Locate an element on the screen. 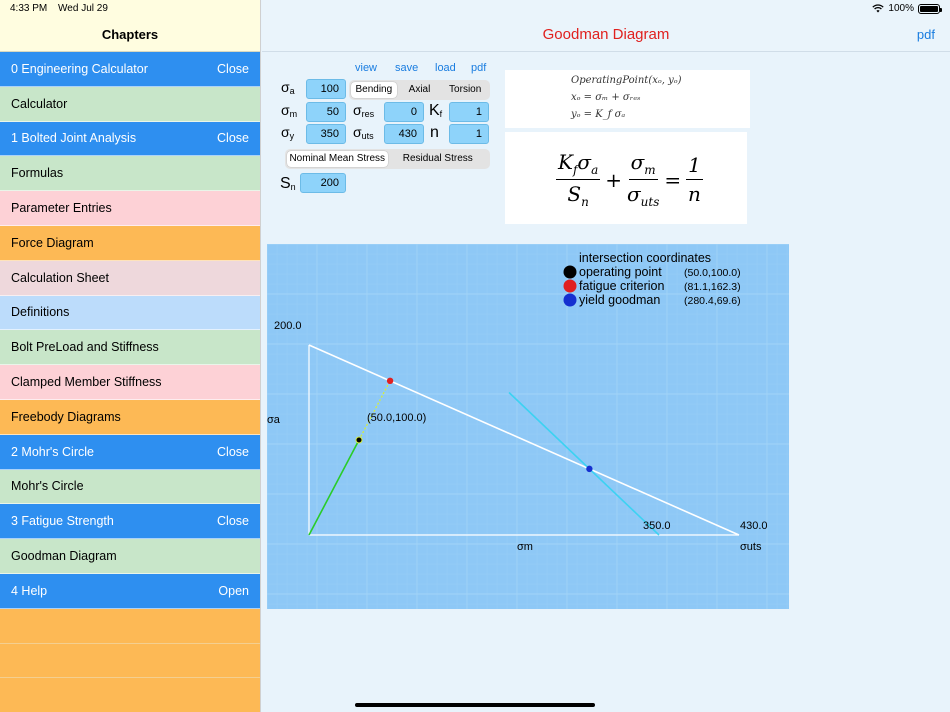 The height and width of the screenshot is (712, 950). subscript: y is located at coordinates (292, 136).